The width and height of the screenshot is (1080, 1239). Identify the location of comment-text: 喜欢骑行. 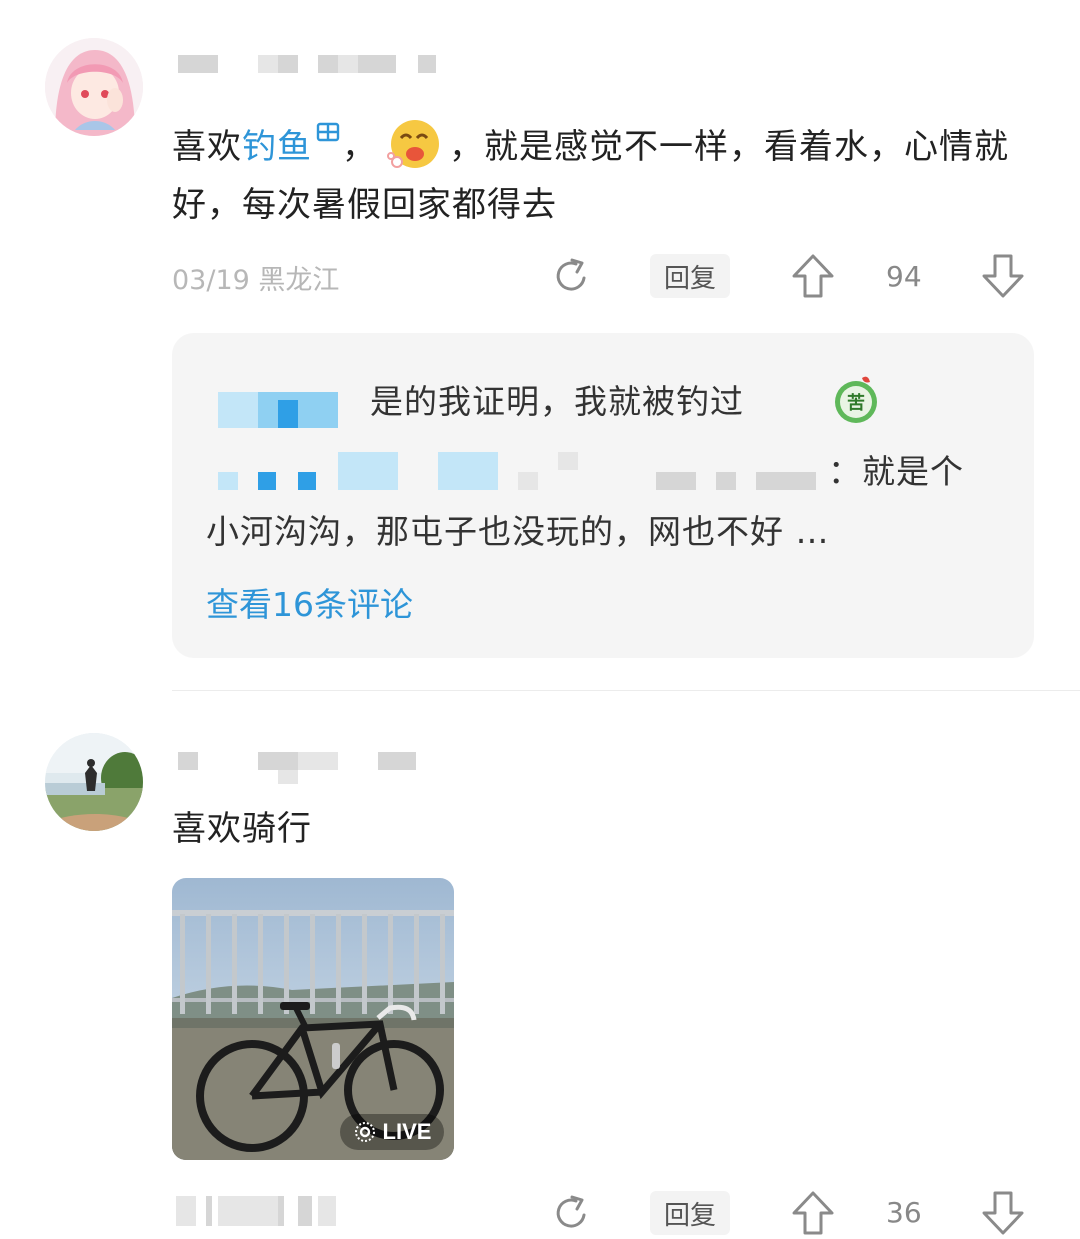
(242, 829).